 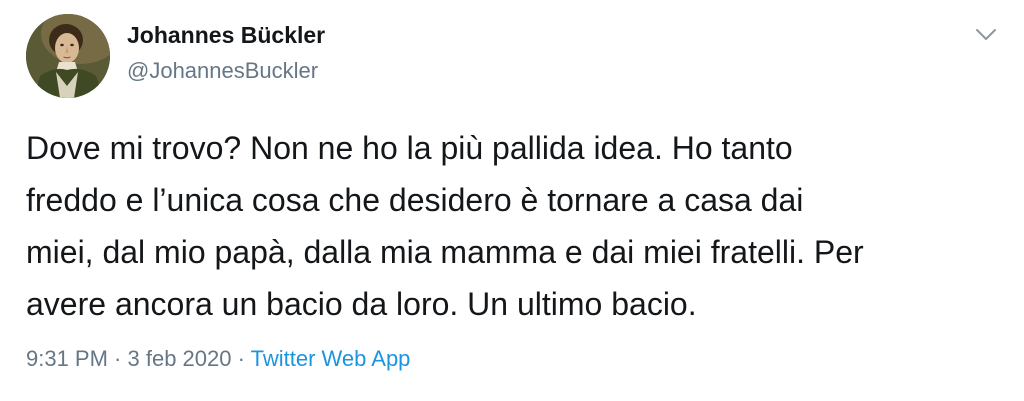 What do you see at coordinates (986, 35) in the screenshot?
I see `chevron-down-icon` at bounding box center [986, 35].